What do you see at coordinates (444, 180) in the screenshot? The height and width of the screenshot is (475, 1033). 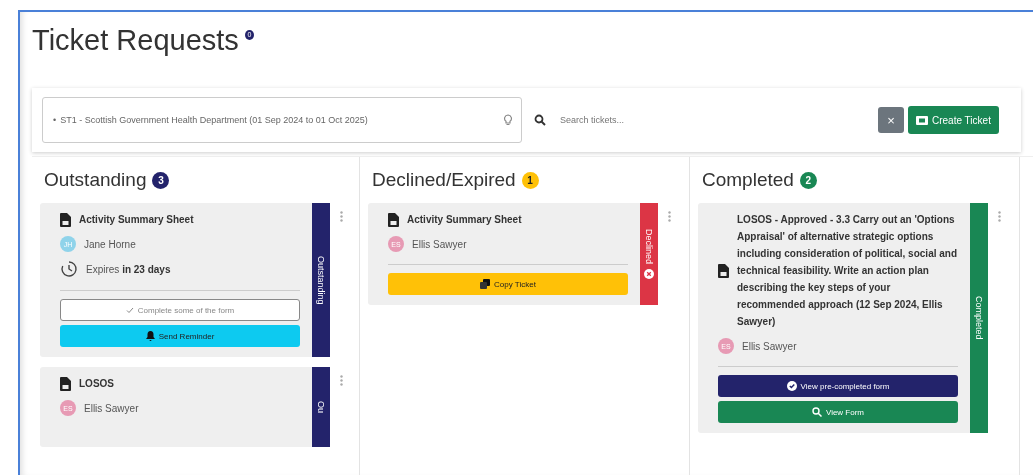 I see `column-title: Declined/Expired` at bounding box center [444, 180].